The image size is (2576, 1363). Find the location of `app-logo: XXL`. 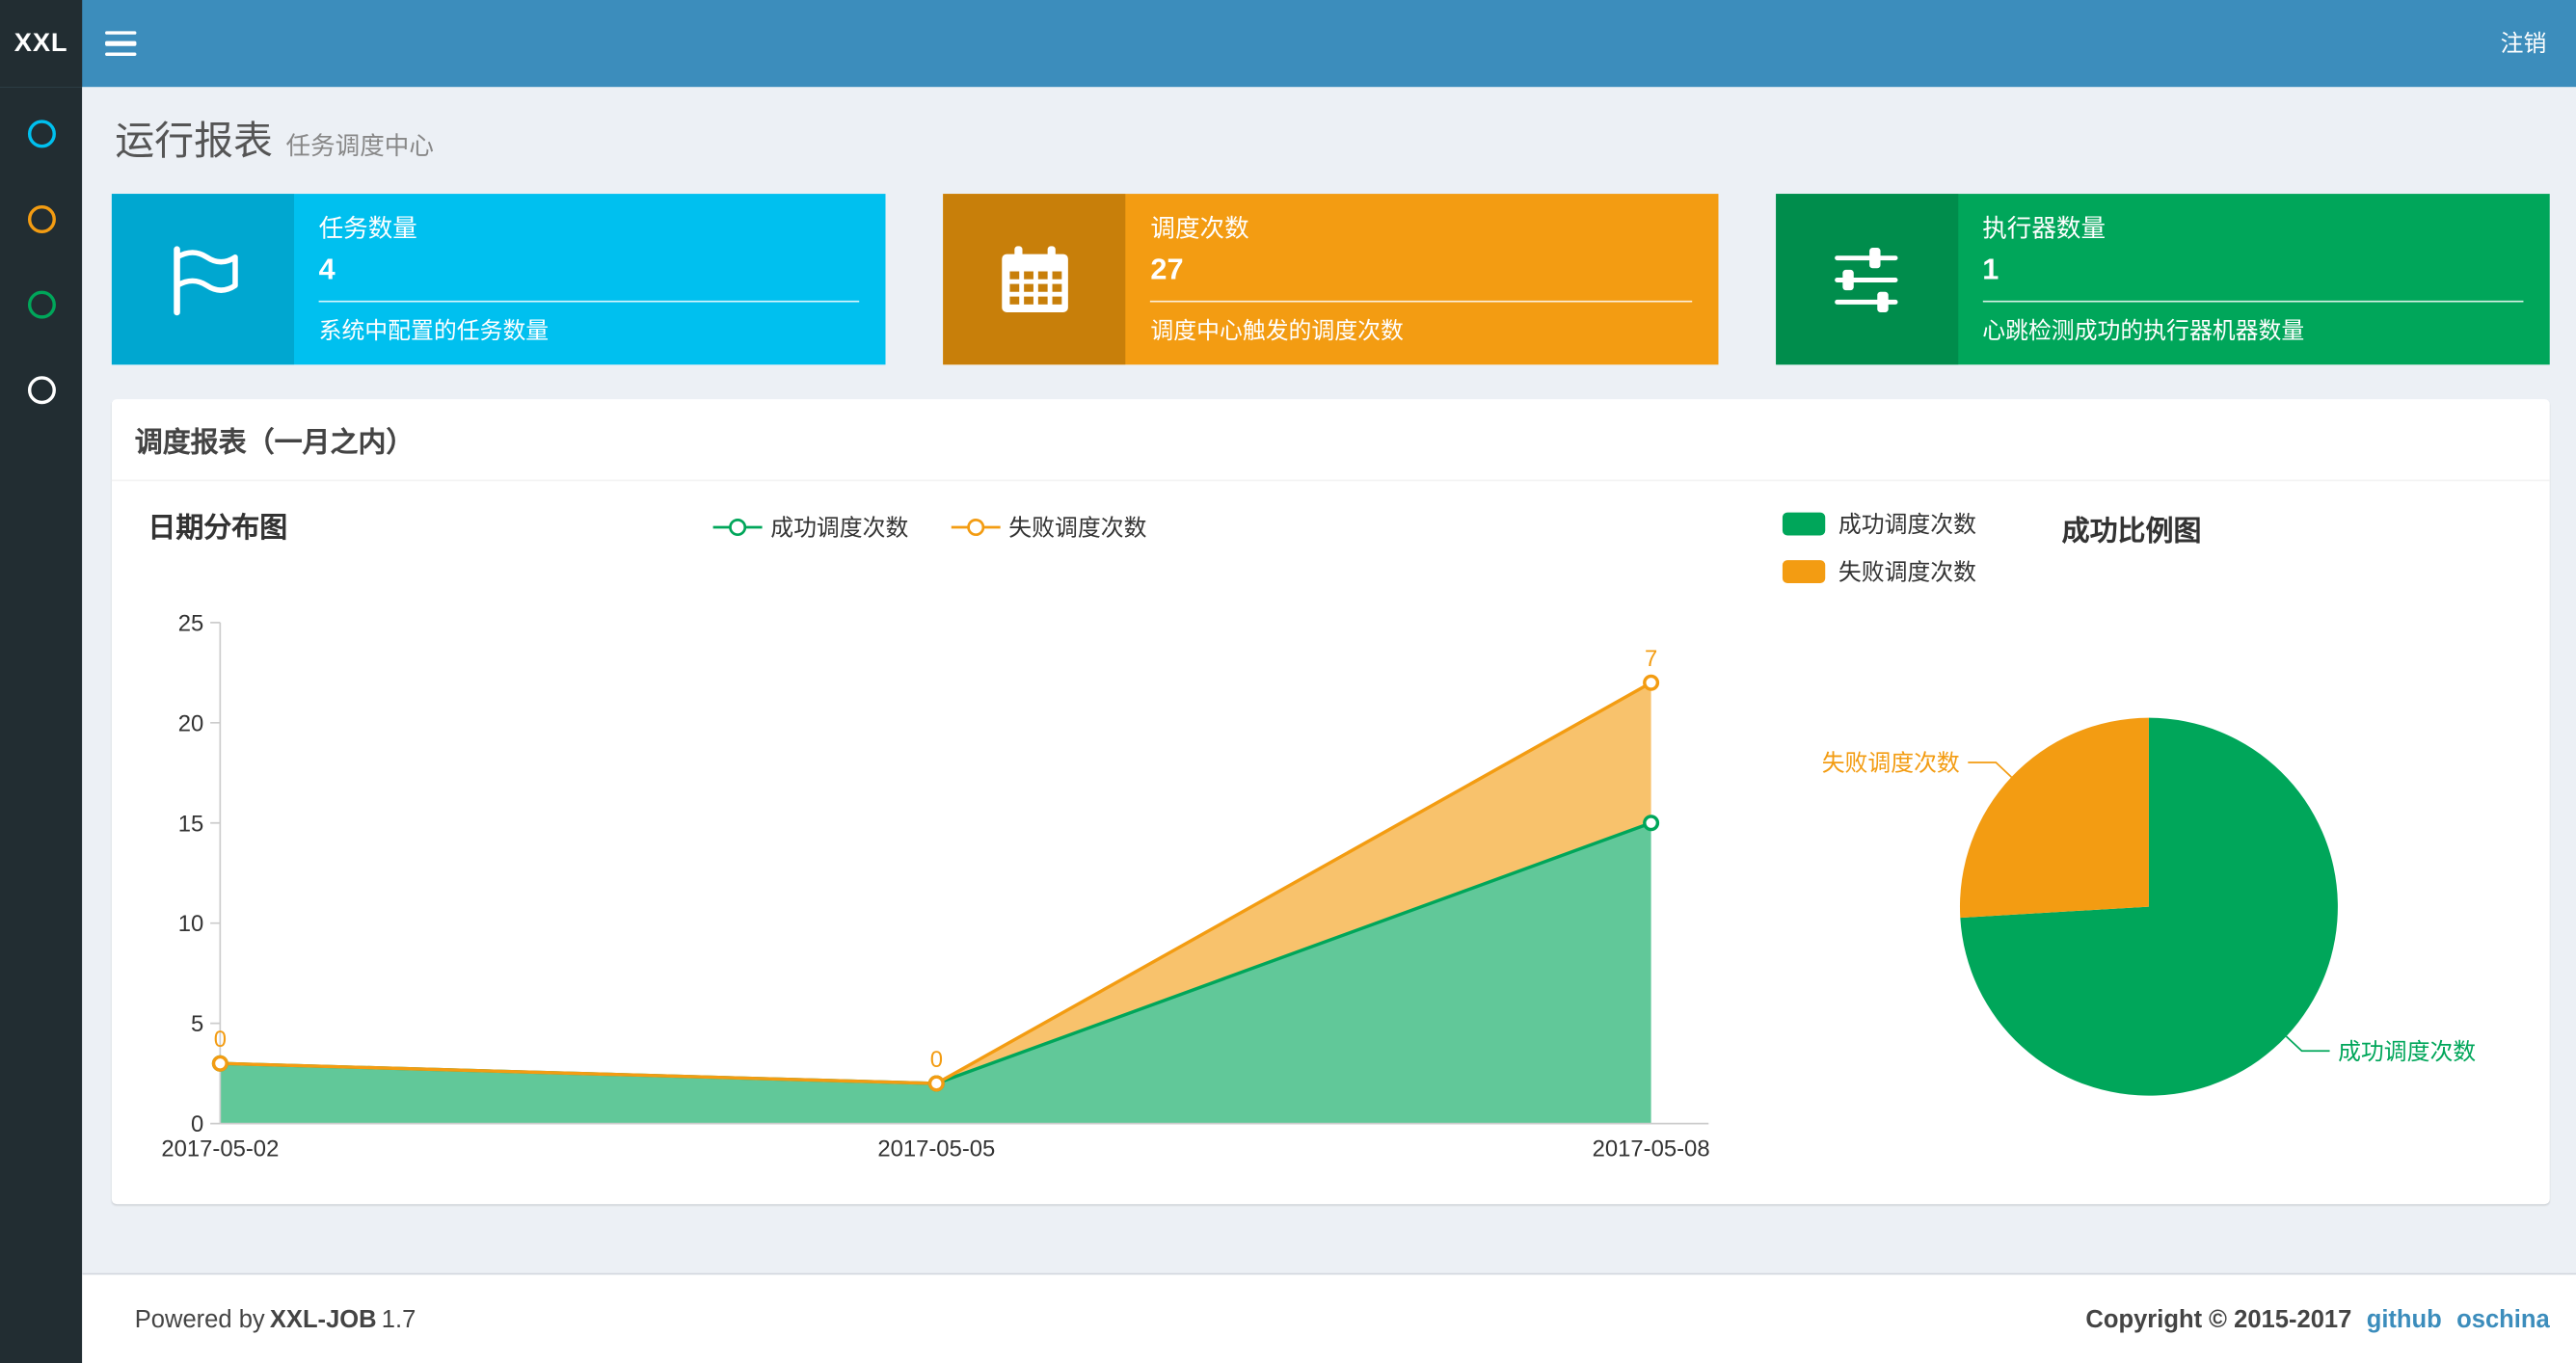

app-logo: XXL is located at coordinates (42, 44).